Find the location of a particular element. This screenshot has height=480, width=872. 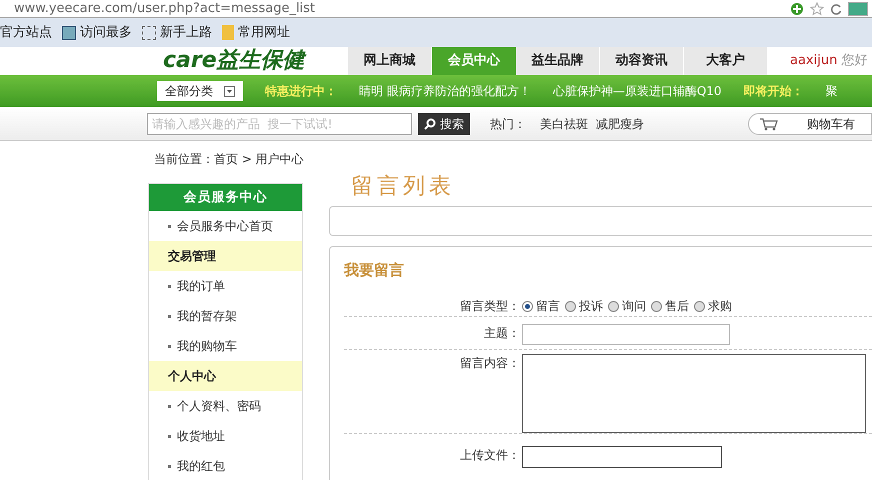

promo-heading: 即将开始： is located at coordinates (774, 91).